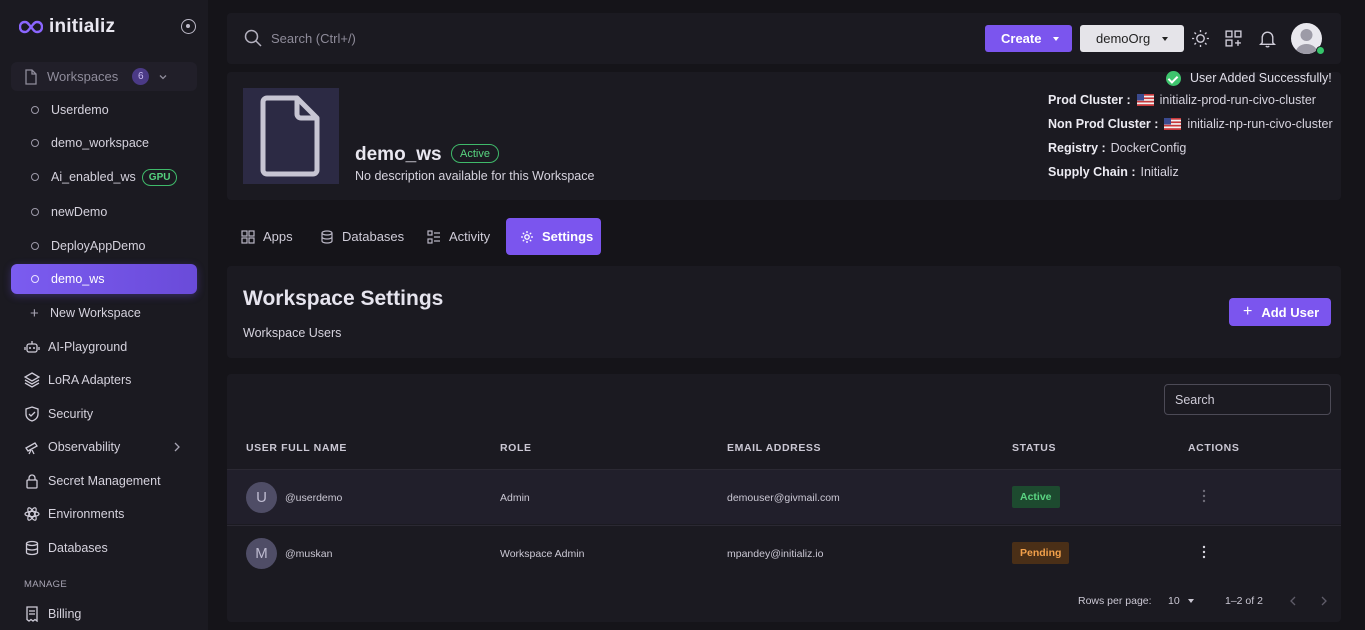 This screenshot has height=630, width=1365. Describe the element at coordinates (542, 554) in the screenshot. I see `role-cell: Workspace Admin` at that location.